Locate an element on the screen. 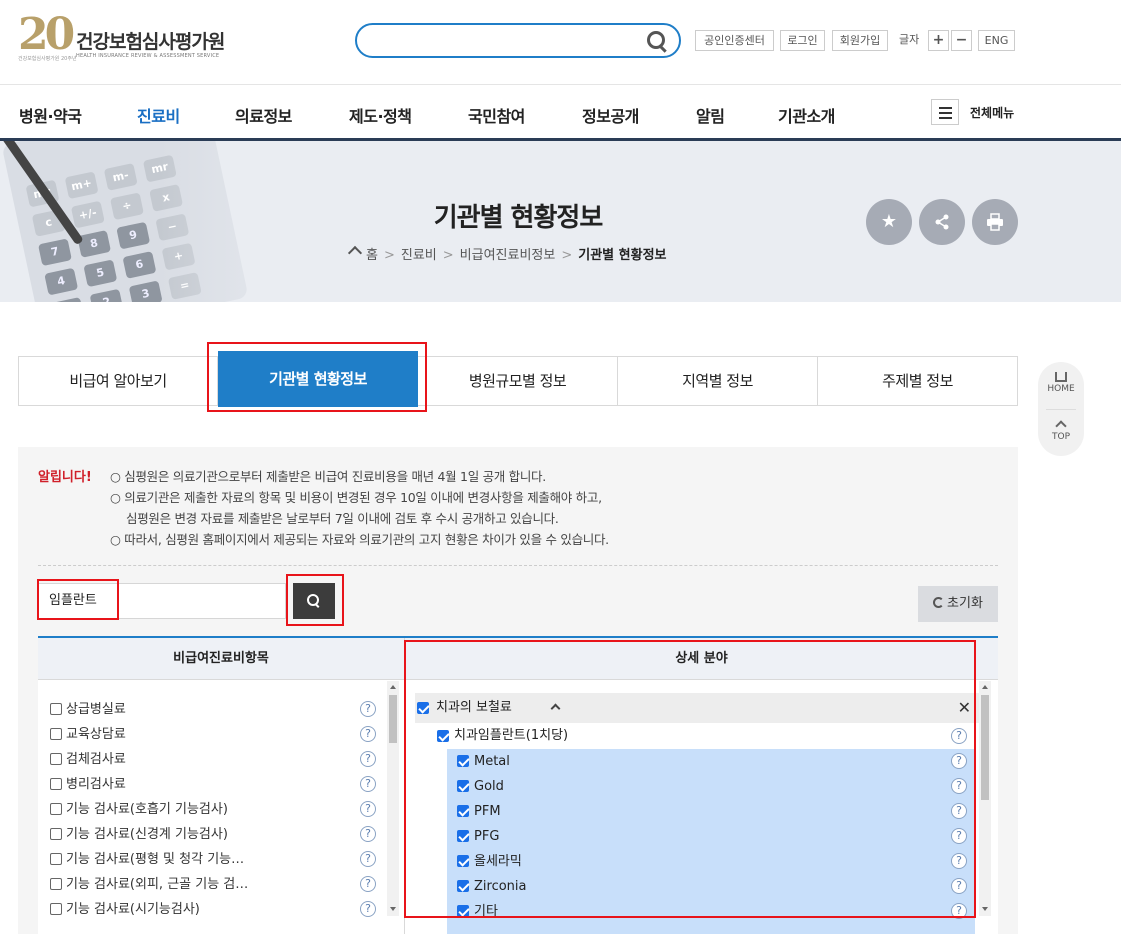  notice-label: 알립니다! is located at coordinates (65, 477).